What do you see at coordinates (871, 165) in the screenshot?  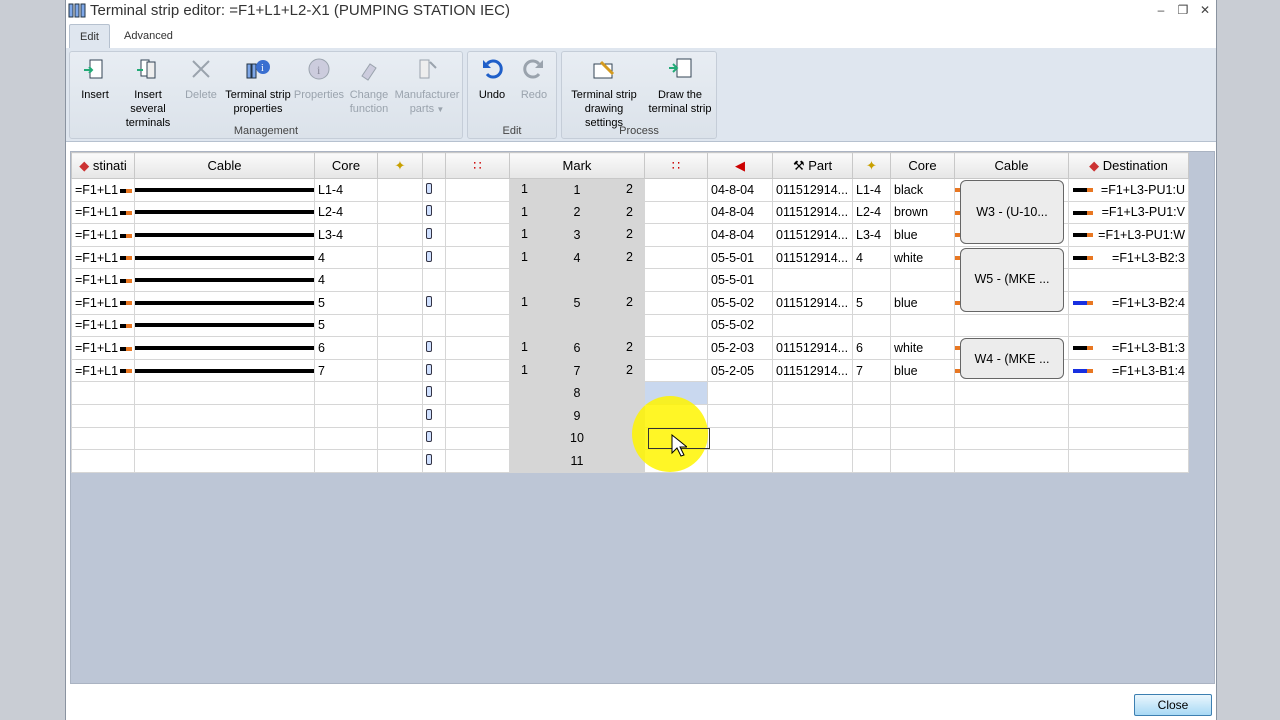 I see `header-connection-right: ✦` at bounding box center [871, 165].